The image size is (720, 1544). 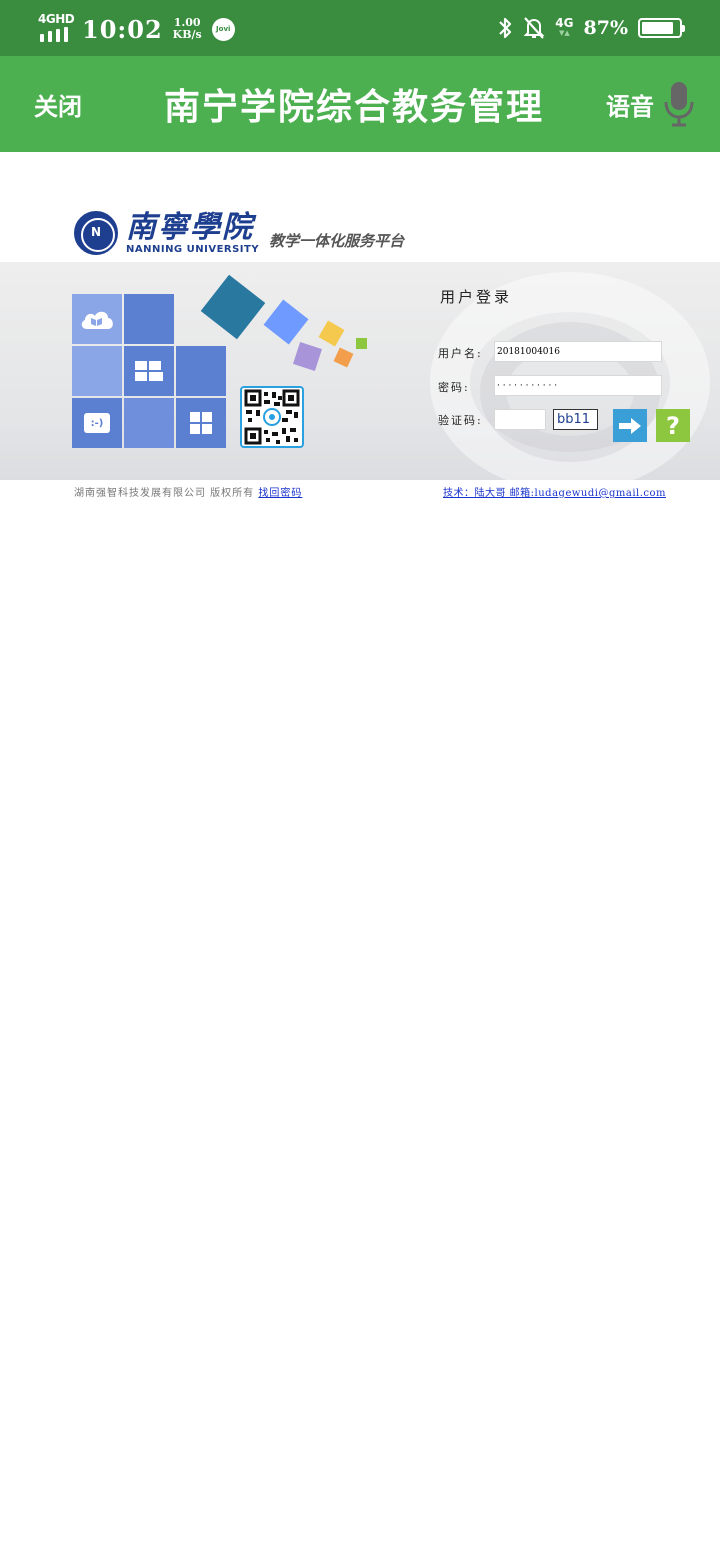 I want to click on voice-button: 语音, so click(x=651, y=104).